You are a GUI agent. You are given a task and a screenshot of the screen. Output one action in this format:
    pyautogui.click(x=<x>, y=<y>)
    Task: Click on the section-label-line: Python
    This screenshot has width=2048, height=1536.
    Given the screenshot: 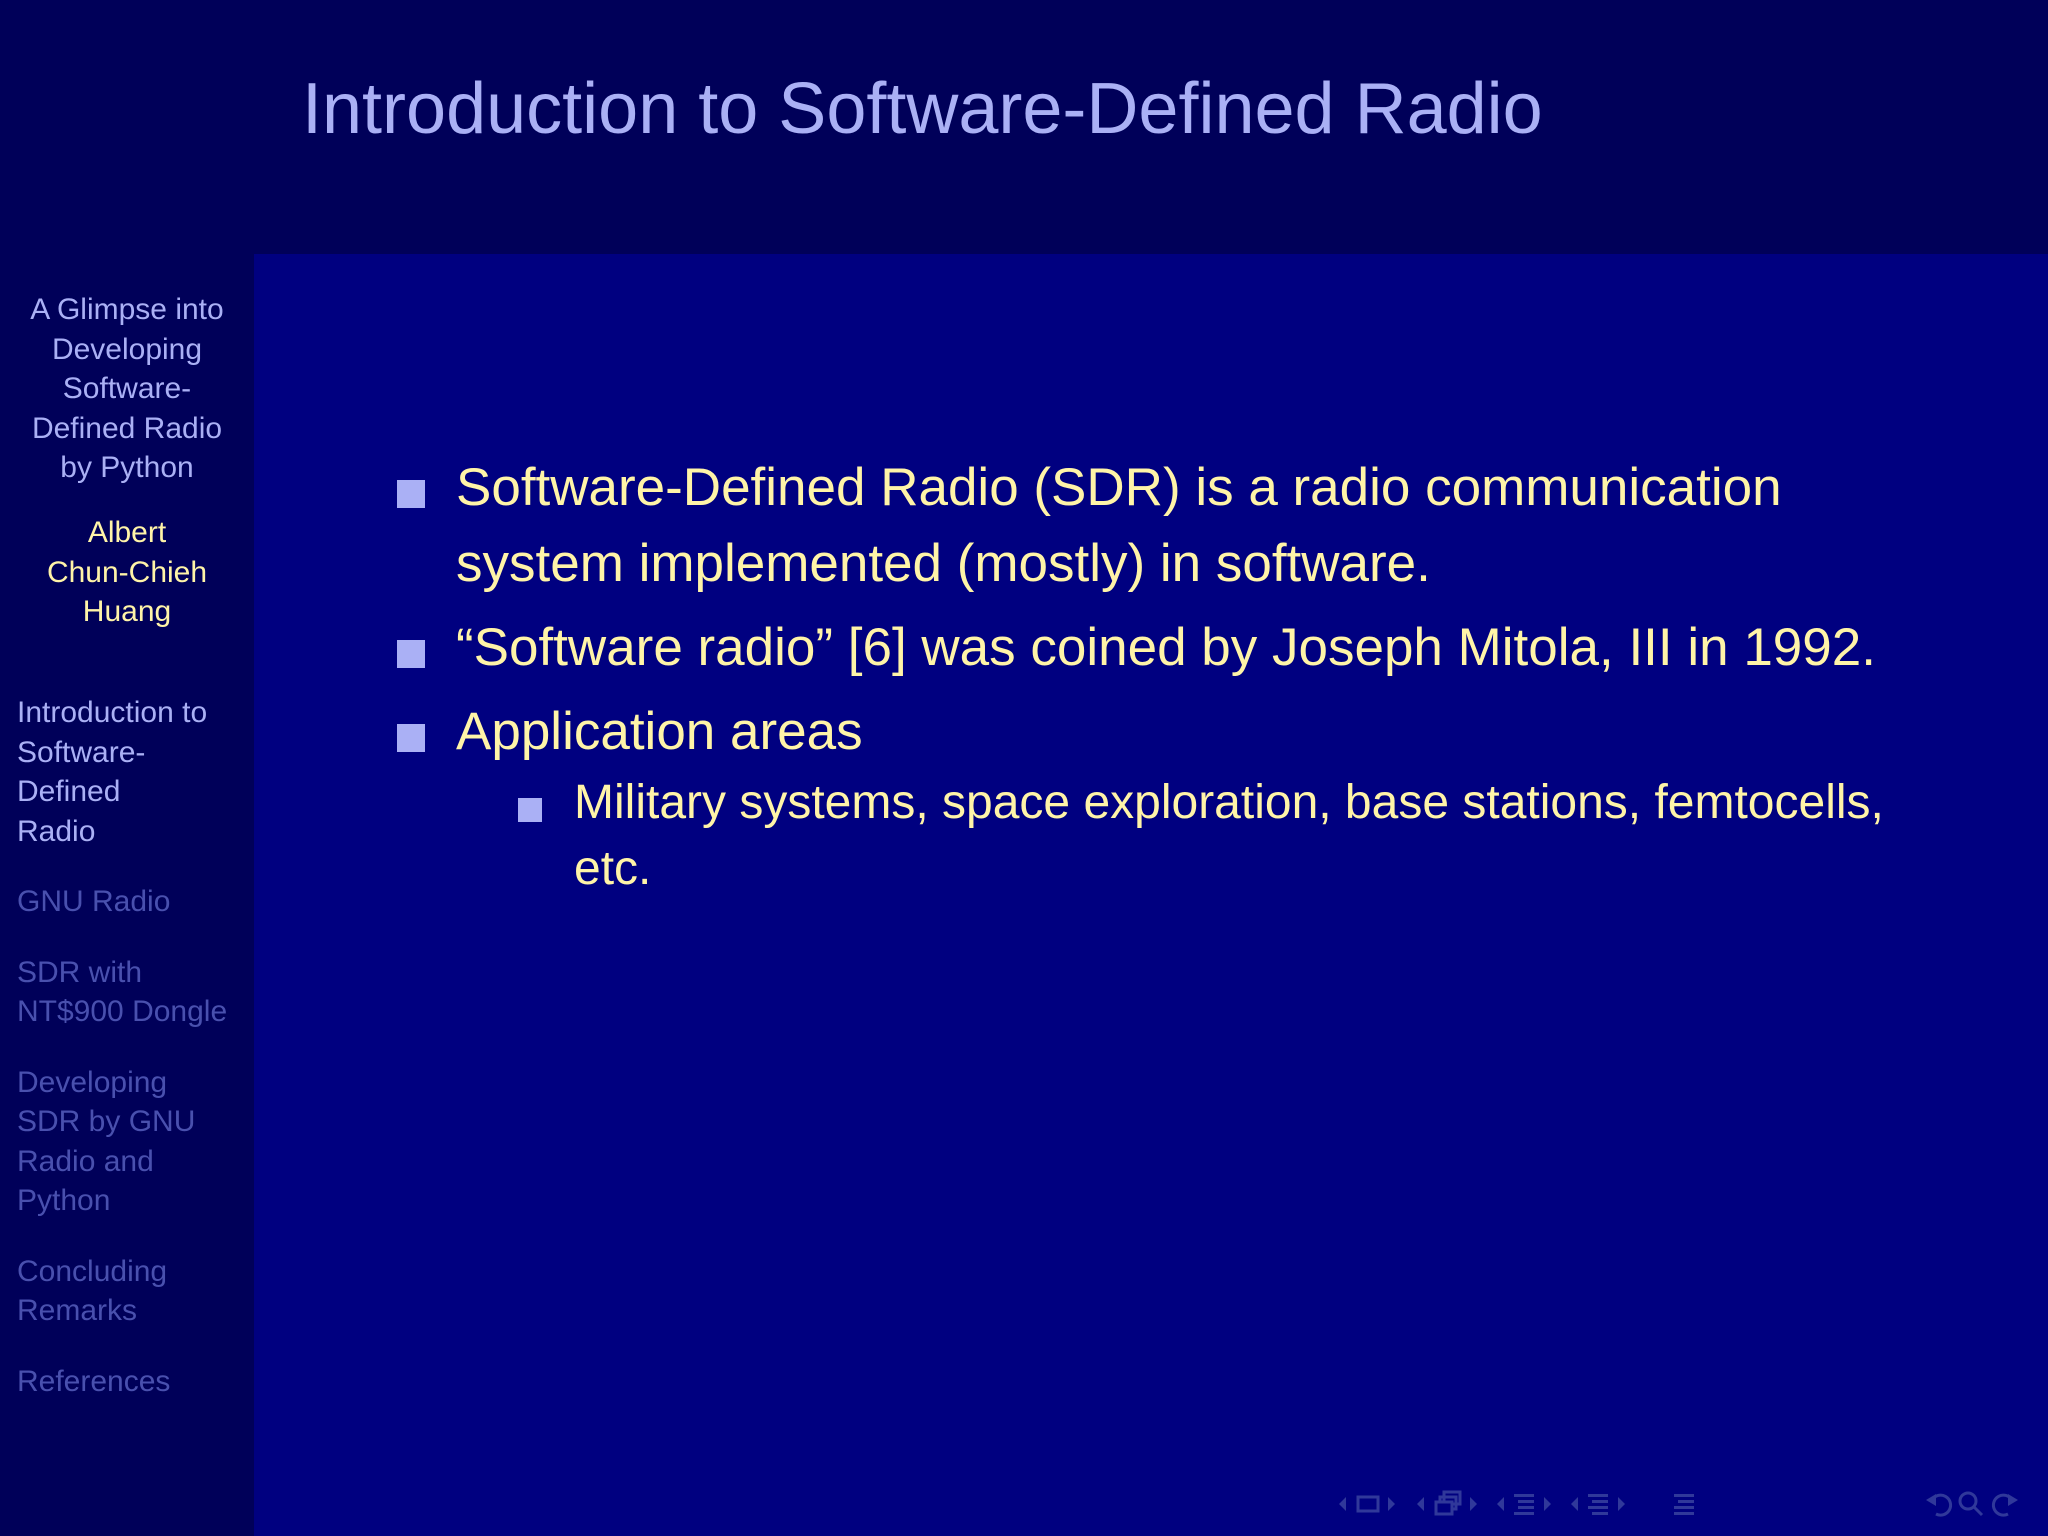 What is the action you would take?
    pyautogui.click(x=64, y=1200)
    